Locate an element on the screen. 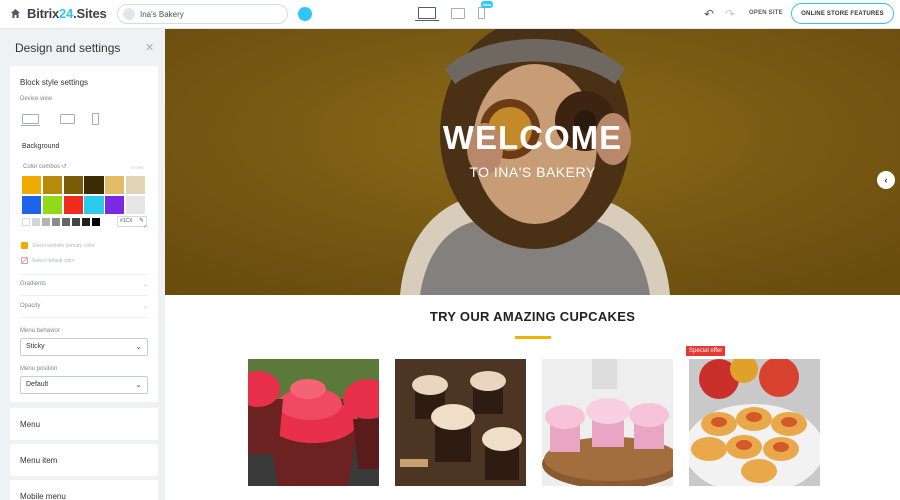 The image size is (900, 500). gray-swatch-row is located at coordinates (61, 222).